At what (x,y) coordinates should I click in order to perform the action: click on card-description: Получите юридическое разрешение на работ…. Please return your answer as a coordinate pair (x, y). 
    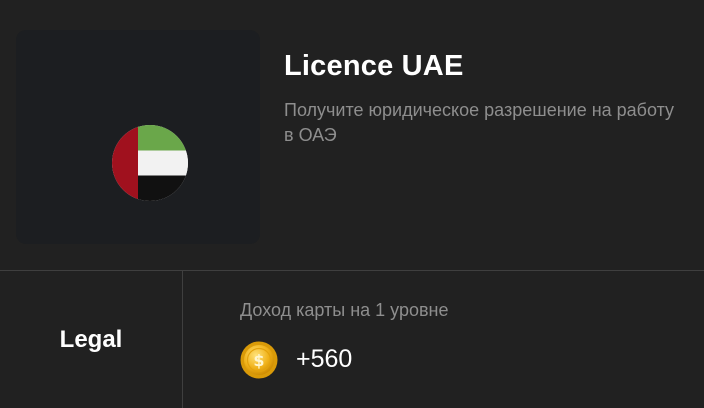
    Looking at the image, I should click on (479, 122).